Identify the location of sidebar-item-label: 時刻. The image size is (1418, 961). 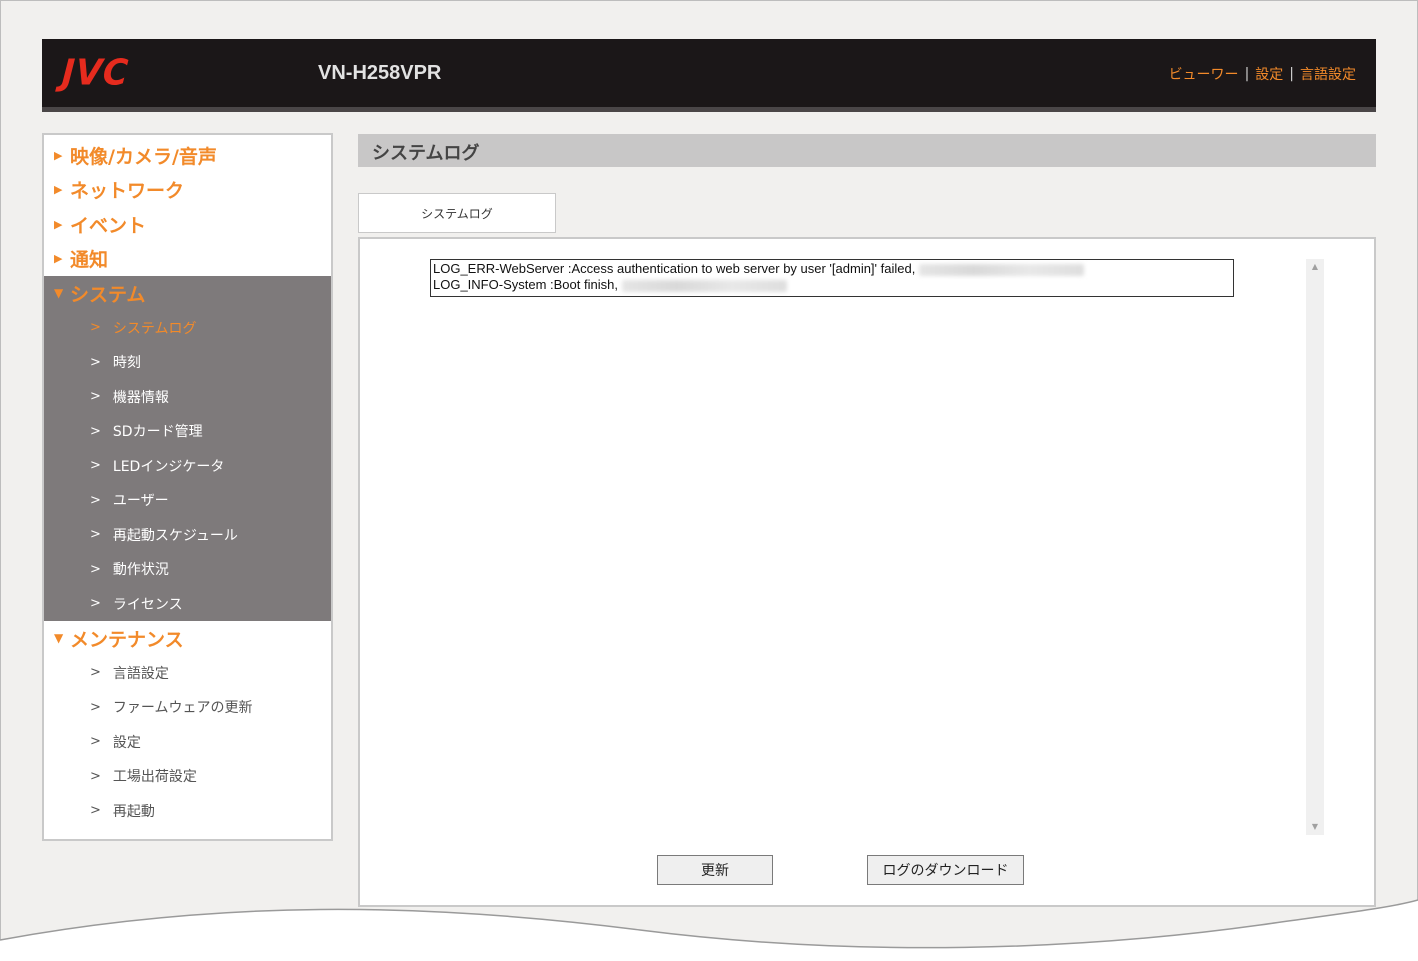
(126, 363).